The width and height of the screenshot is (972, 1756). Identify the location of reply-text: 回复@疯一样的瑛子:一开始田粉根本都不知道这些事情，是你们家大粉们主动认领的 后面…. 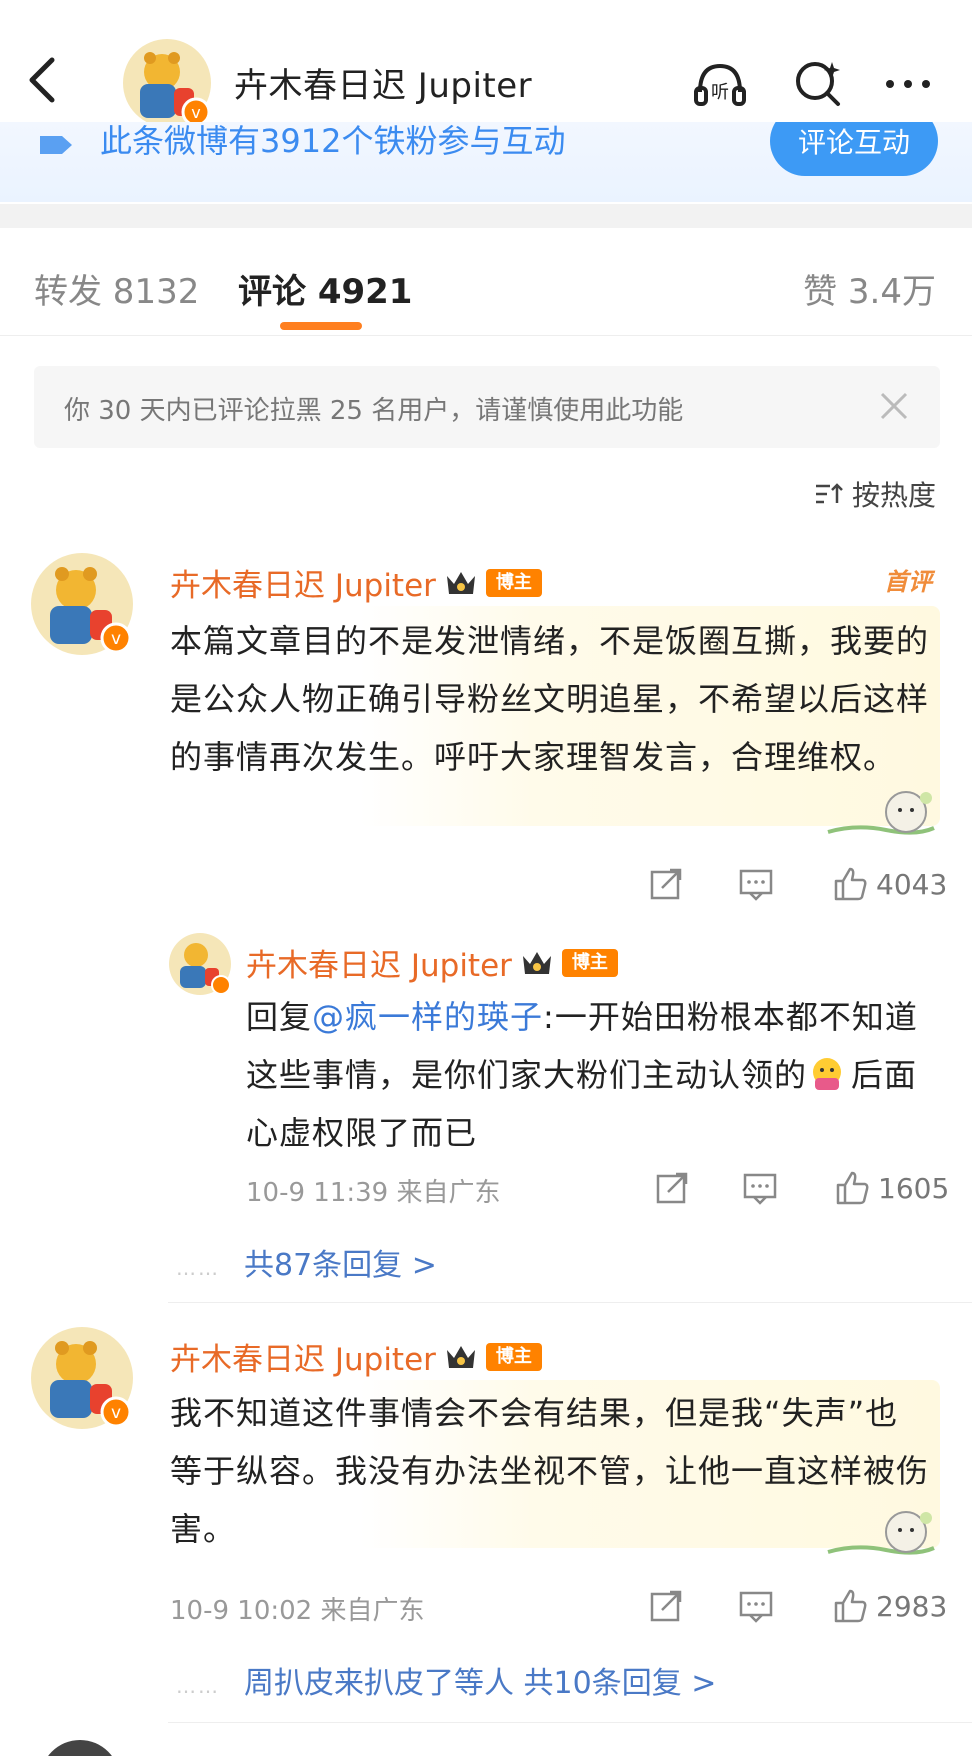
(591, 1075).